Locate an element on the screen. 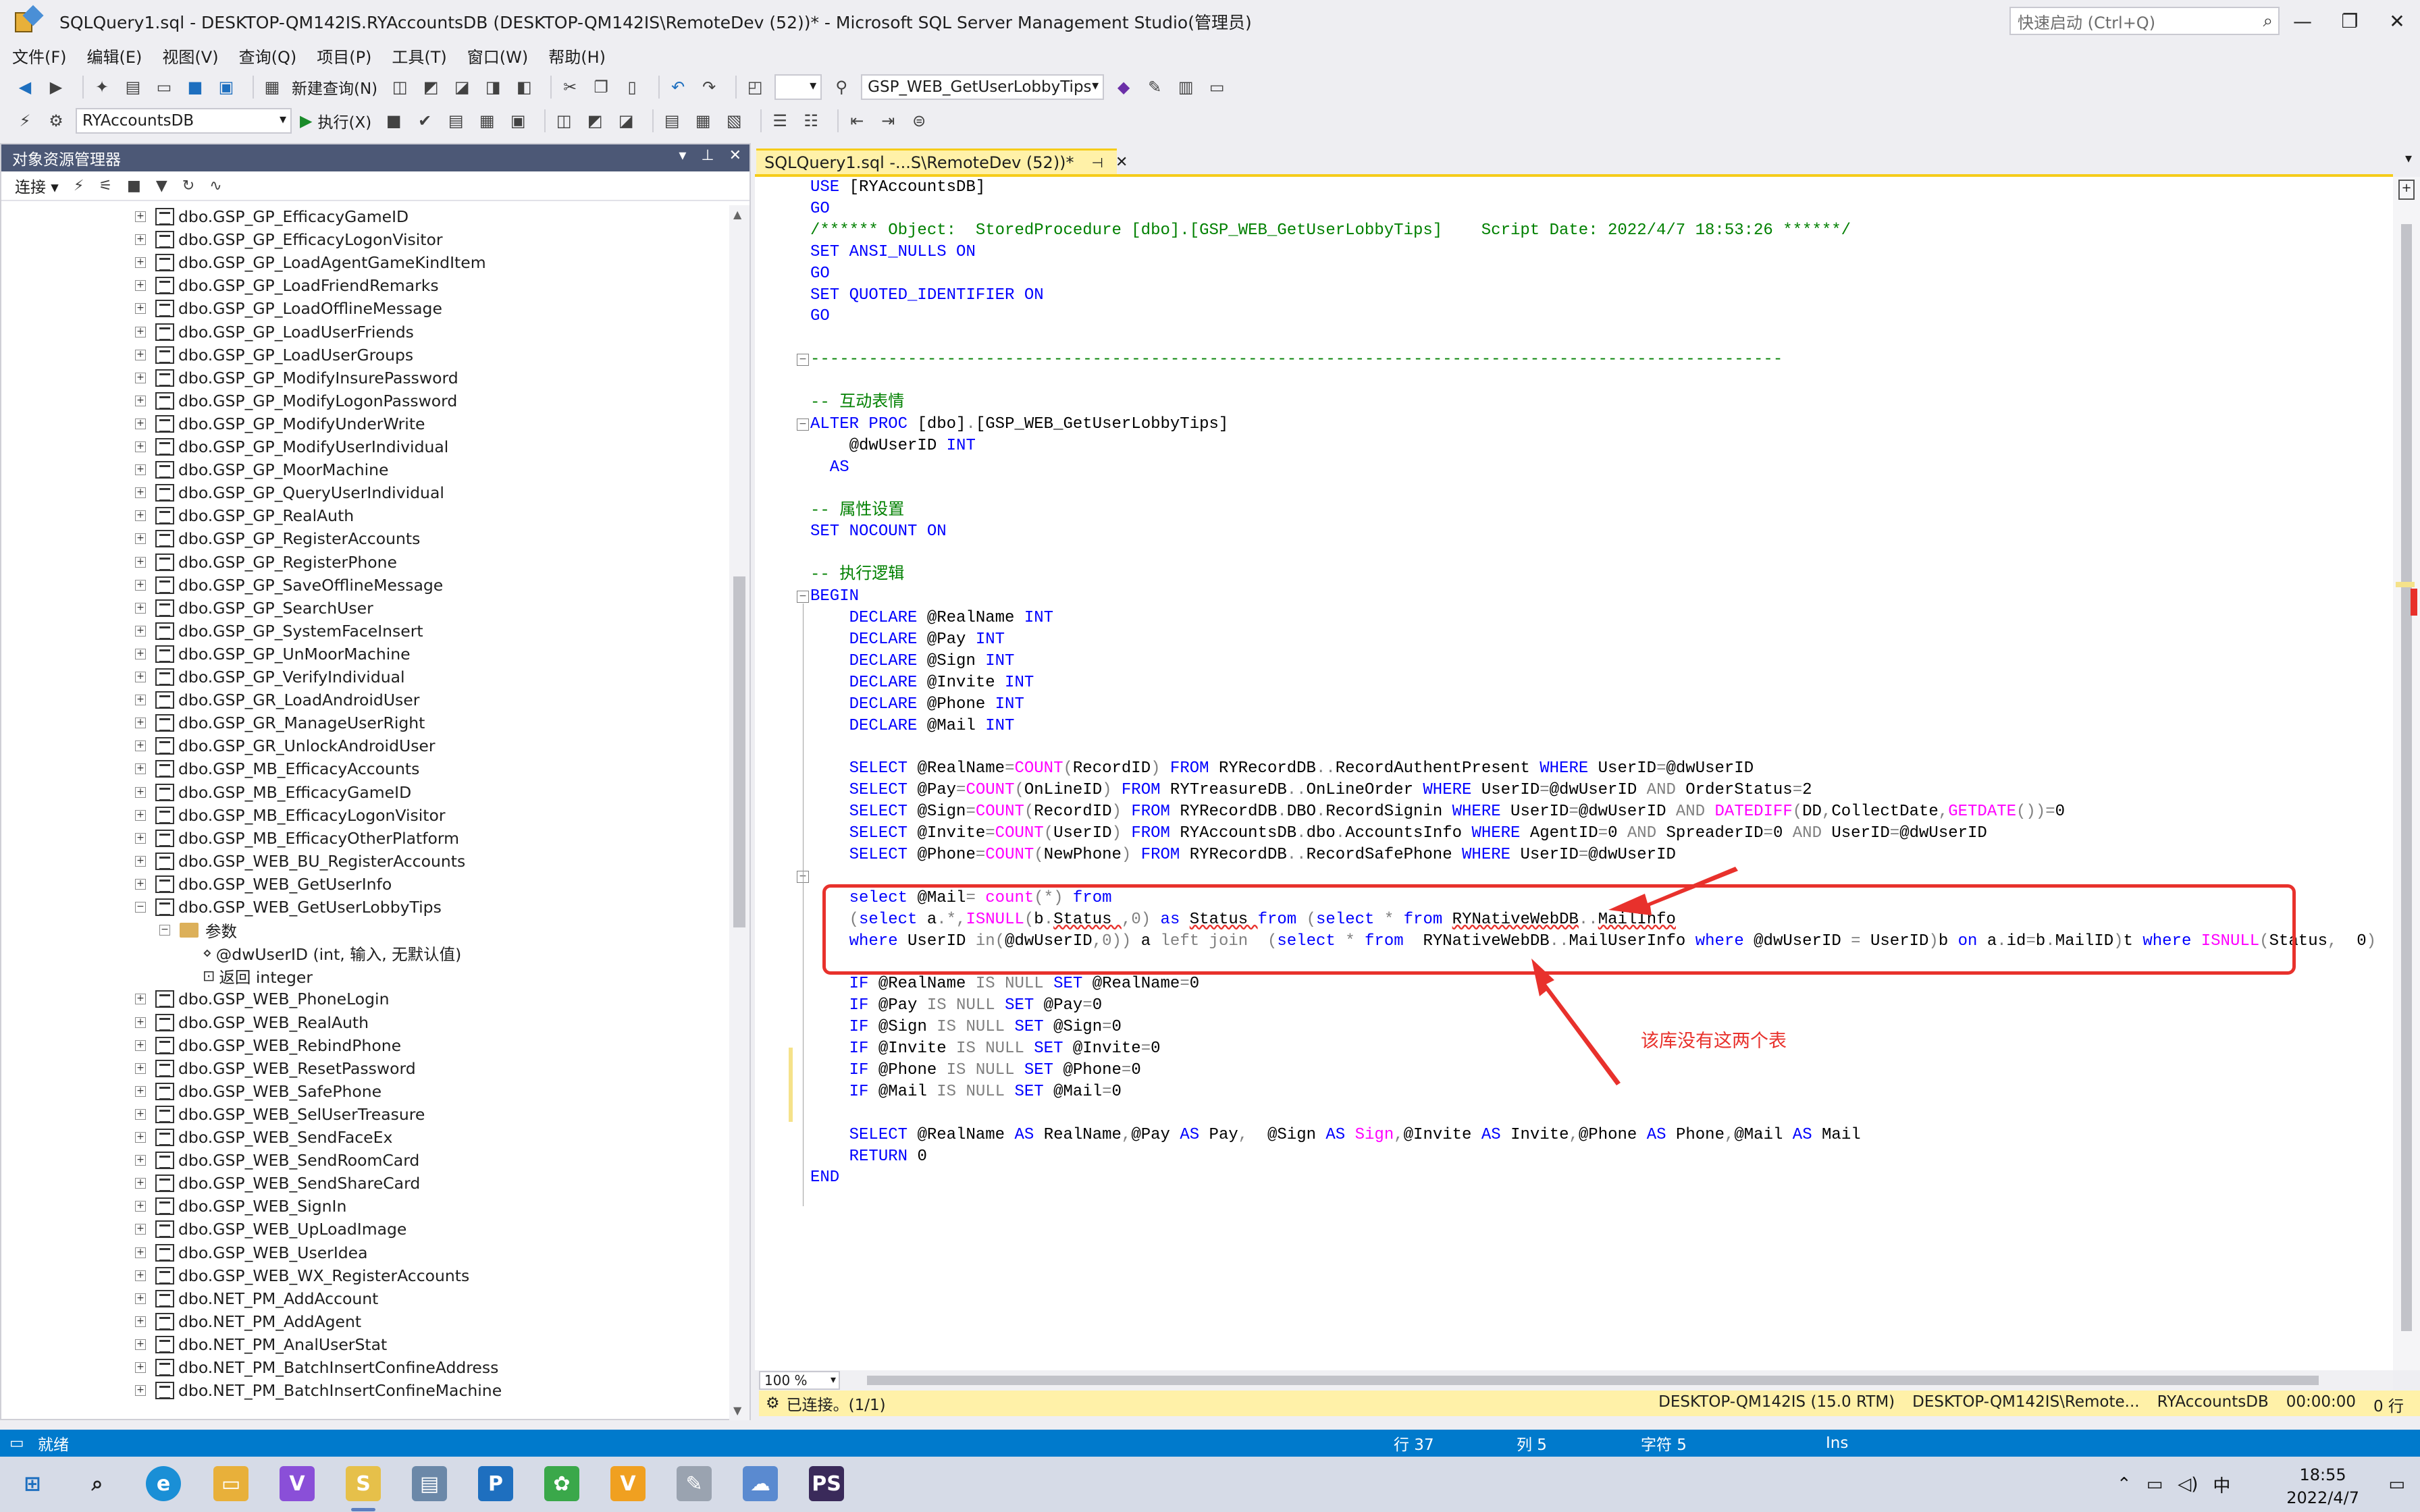 This screenshot has height=1512, width=2420. tree-item: + dbo.NET_PM_BatchInsertConfineMachine is located at coordinates (318, 1390).